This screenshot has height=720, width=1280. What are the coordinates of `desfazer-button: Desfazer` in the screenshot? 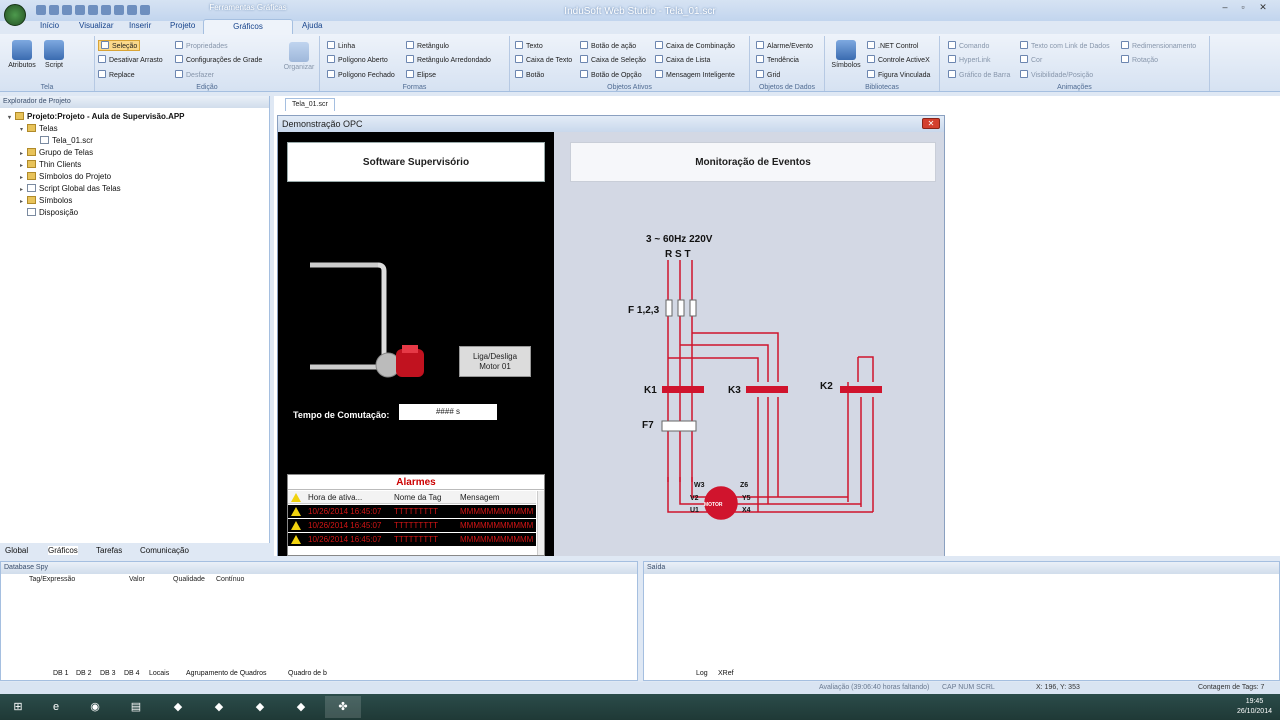 It's located at (194, 74).